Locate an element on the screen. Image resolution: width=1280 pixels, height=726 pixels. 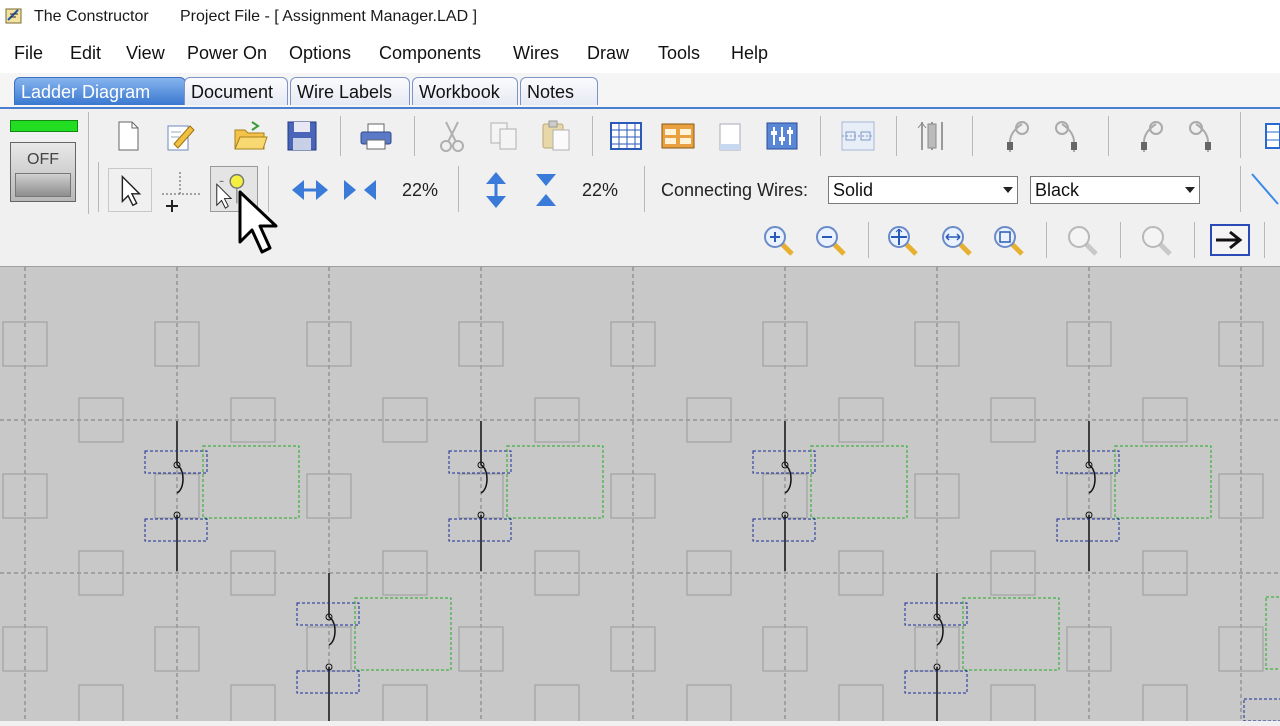
zoom-page-icon is located at coordinates (1008, 240).